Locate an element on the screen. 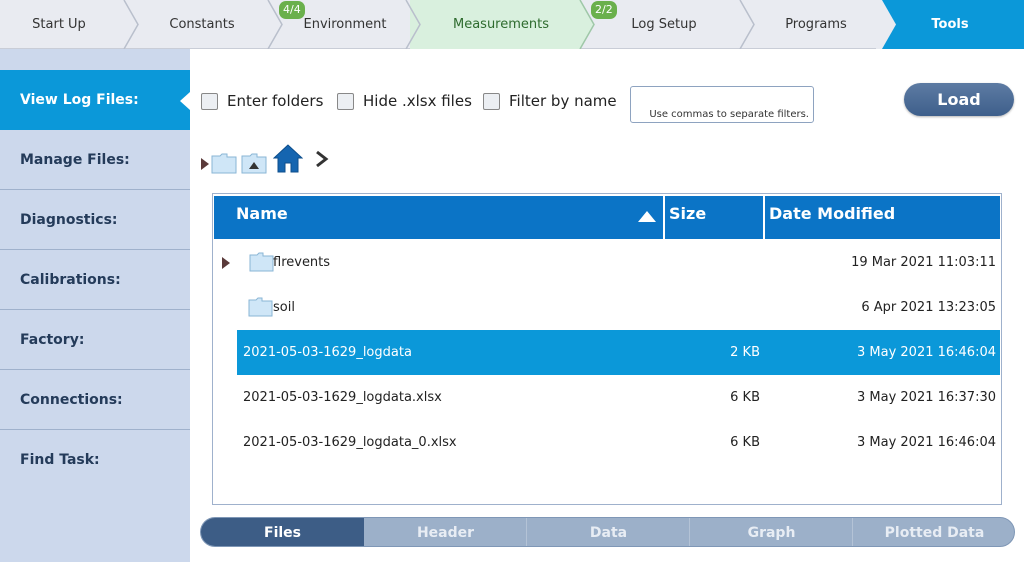  file-date: 6 Apr 2021 13:23:05 is located at coordinates (928, 307).